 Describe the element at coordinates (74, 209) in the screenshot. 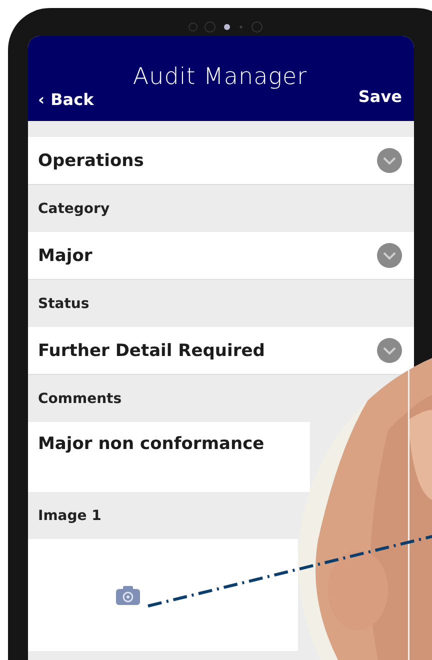

I see `field-label: Category` at that location.